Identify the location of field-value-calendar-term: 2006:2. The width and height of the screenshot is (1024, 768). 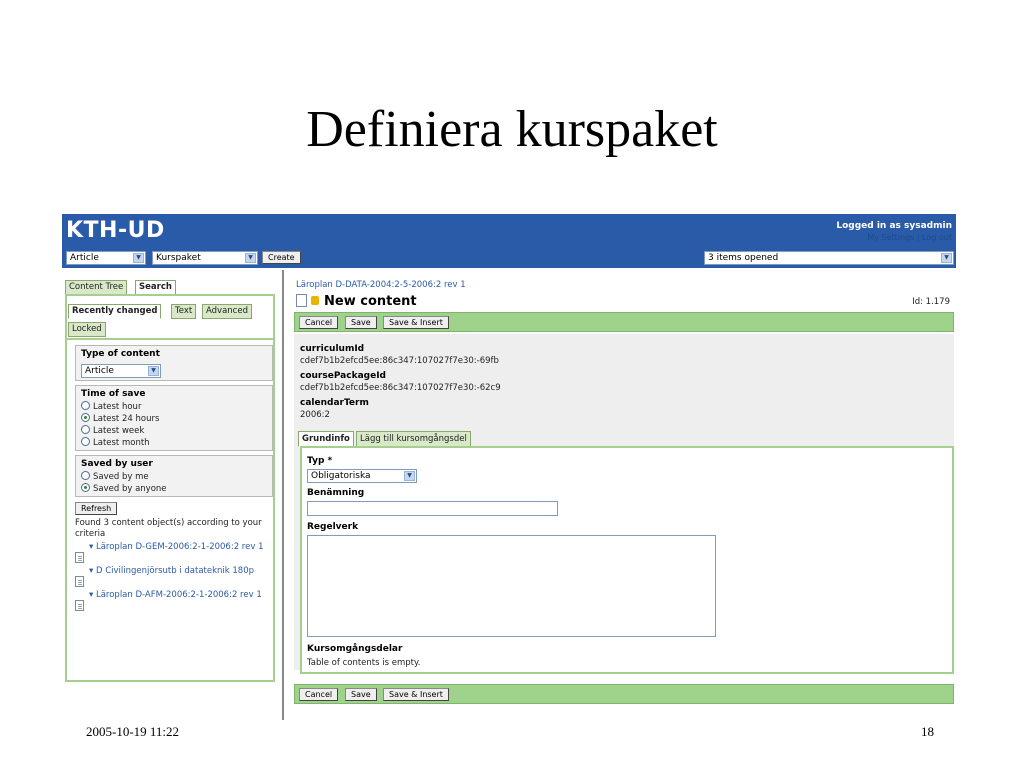
(315, 415).